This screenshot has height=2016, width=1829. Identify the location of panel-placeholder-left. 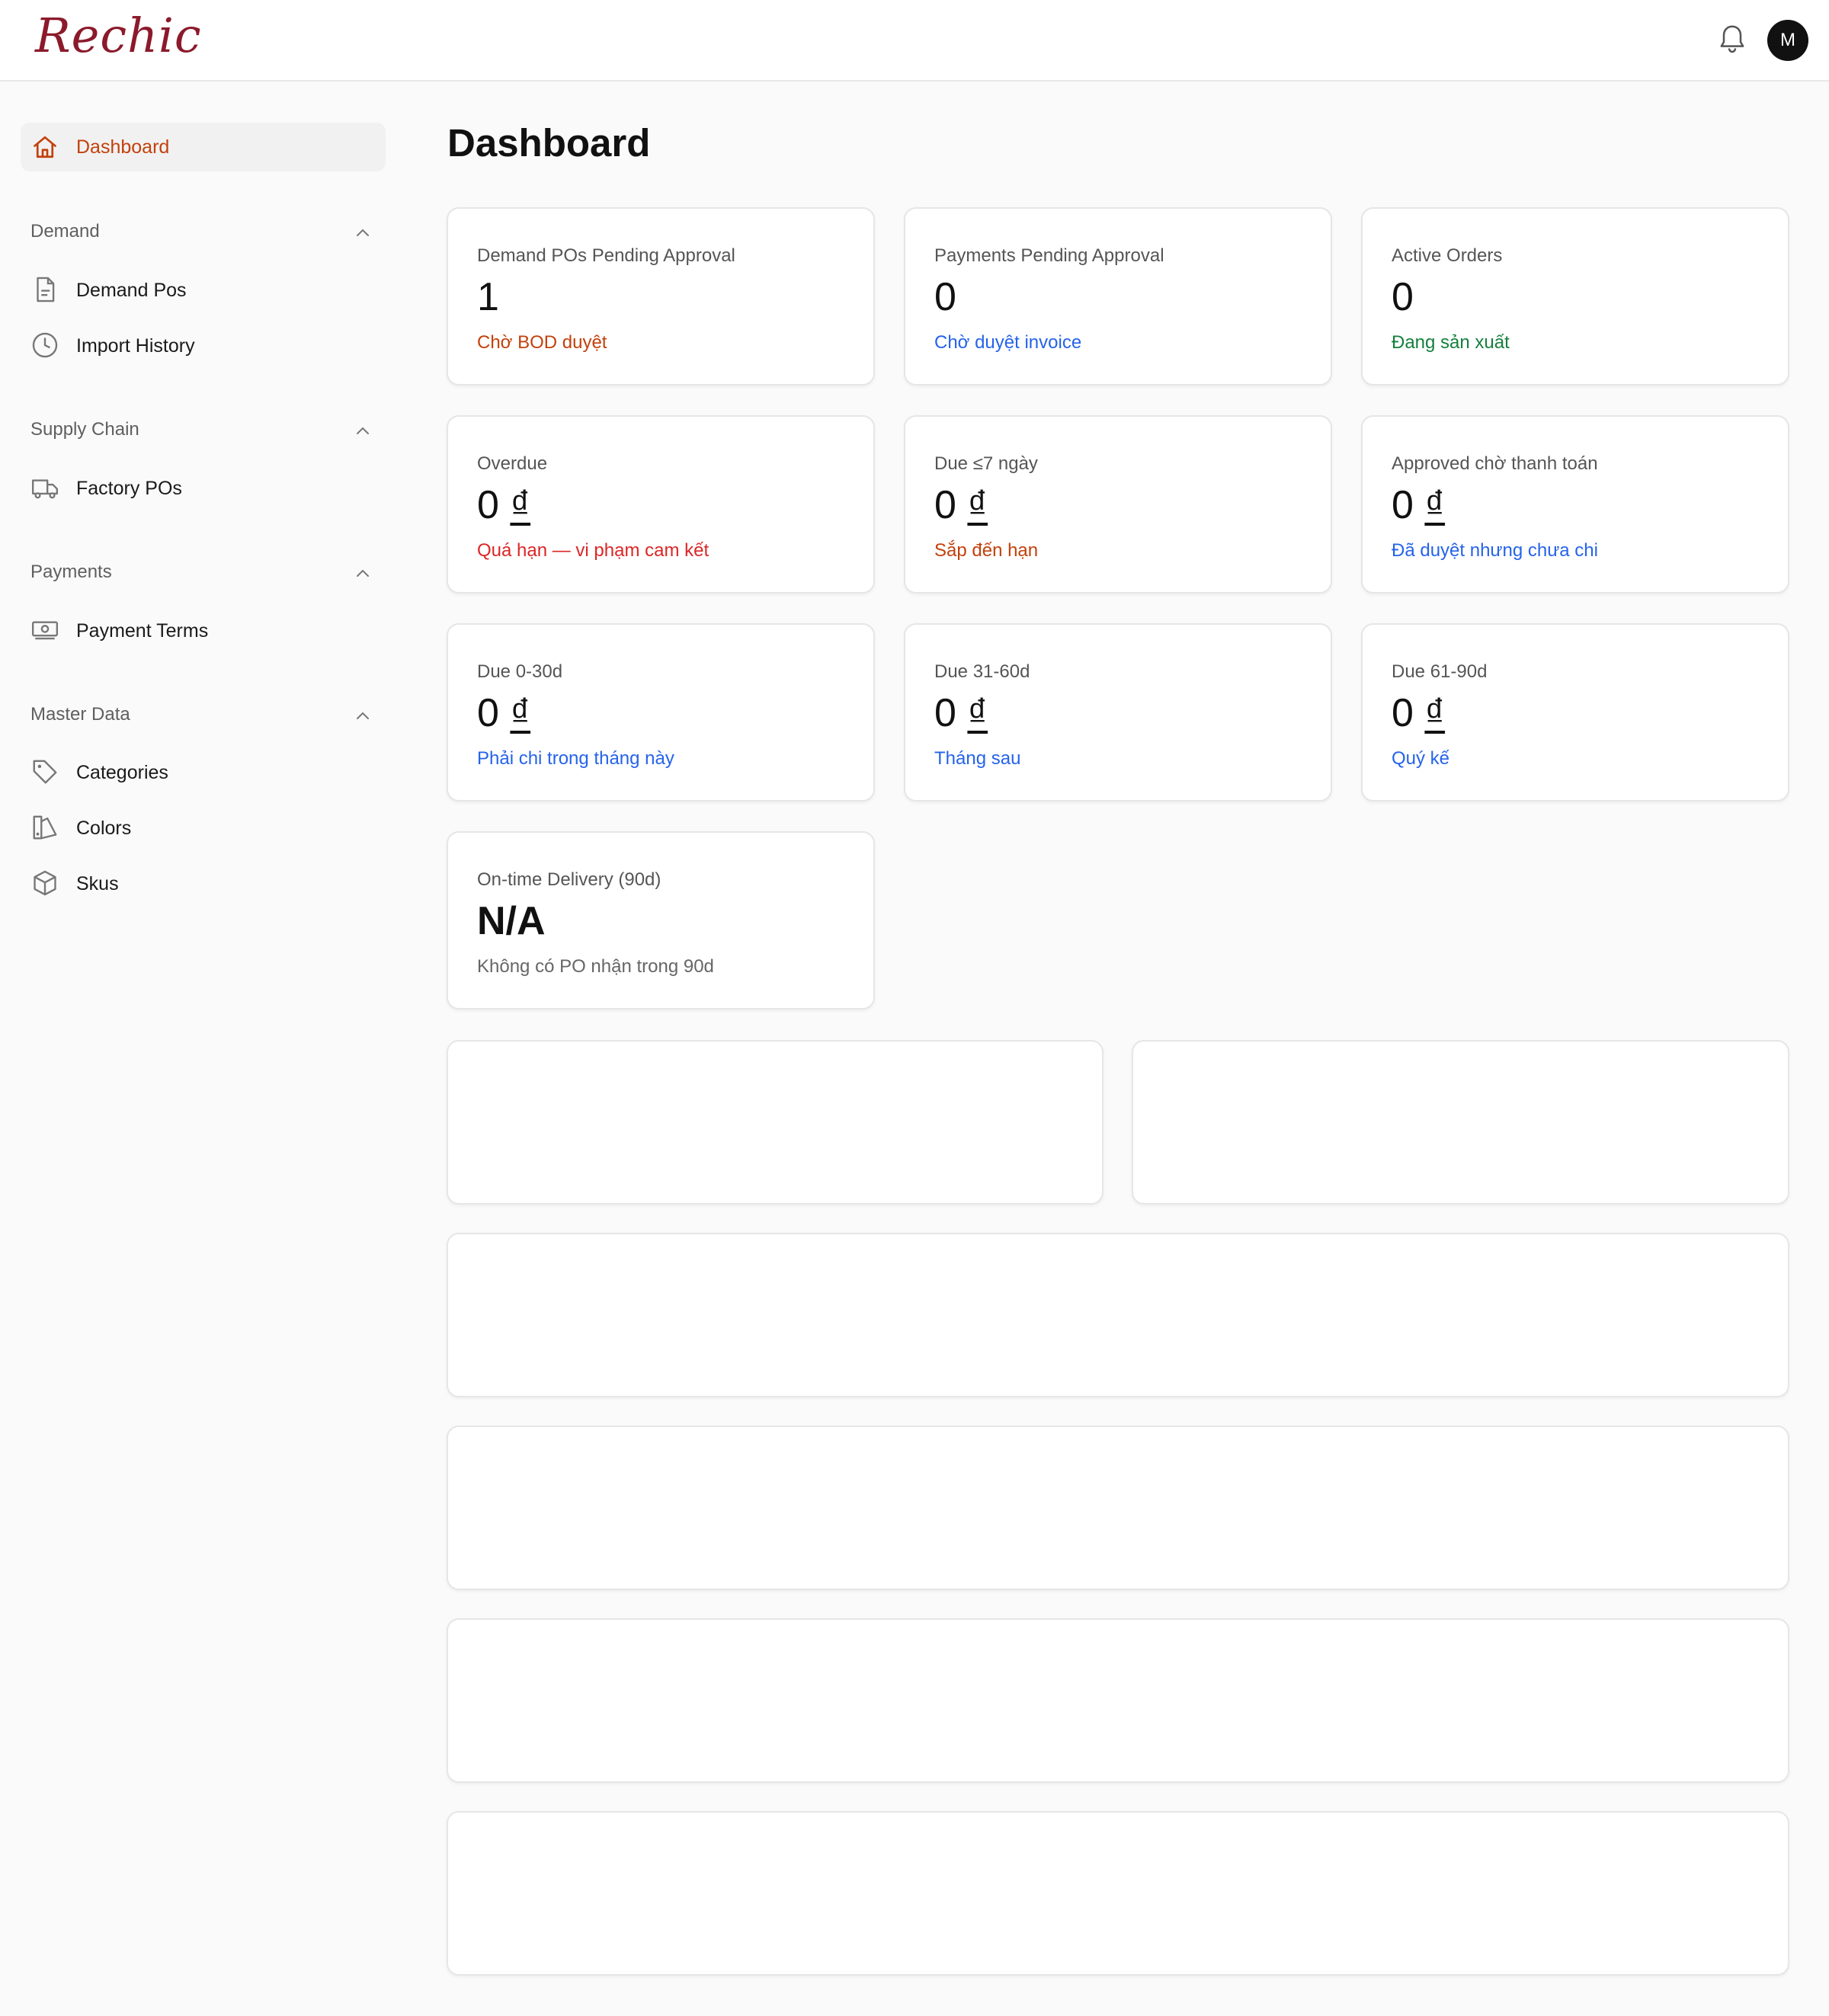
(775, 1122).